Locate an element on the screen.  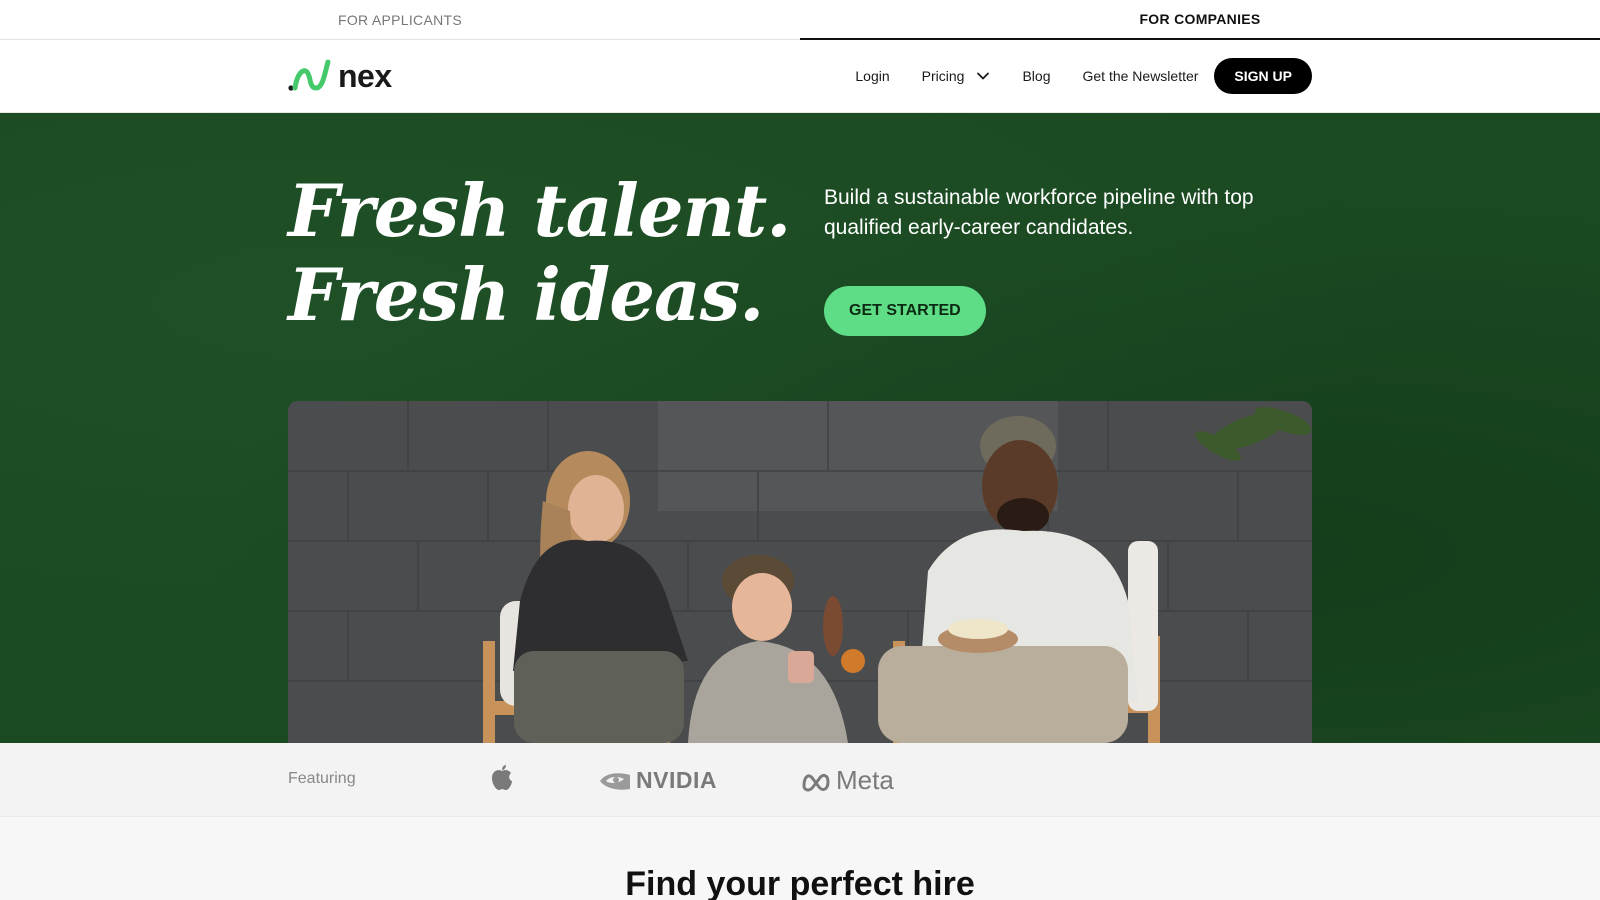
logo-wordmark: nex is located at coordinates (365, 76).